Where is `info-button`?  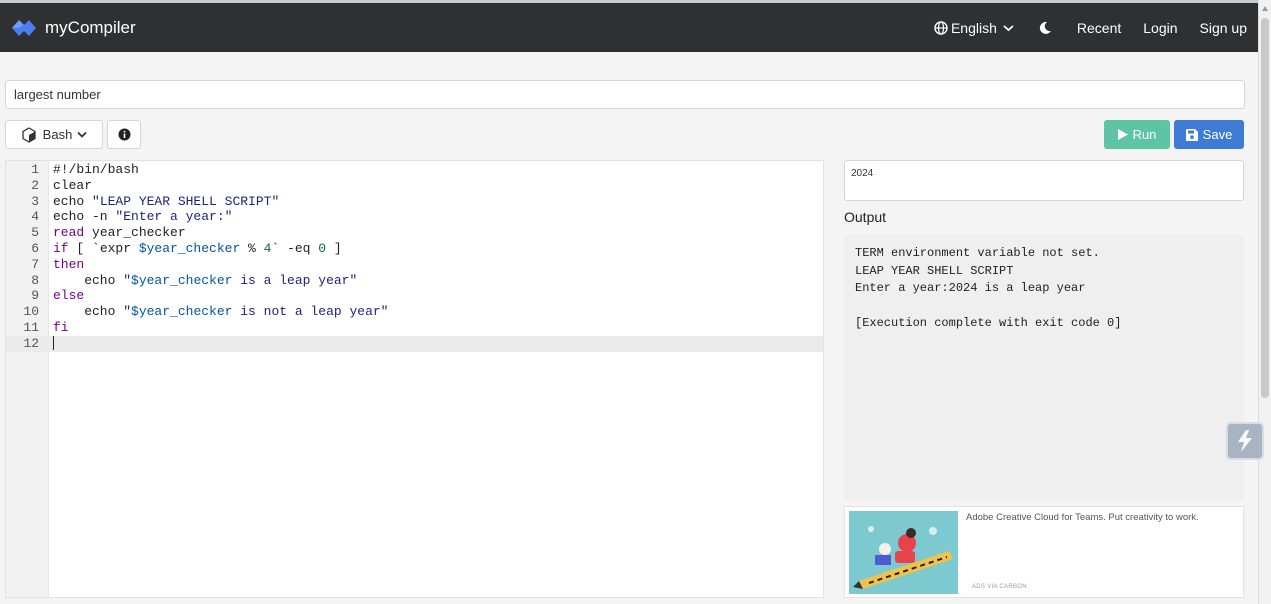 info-button is located at coordinates (124, 134).